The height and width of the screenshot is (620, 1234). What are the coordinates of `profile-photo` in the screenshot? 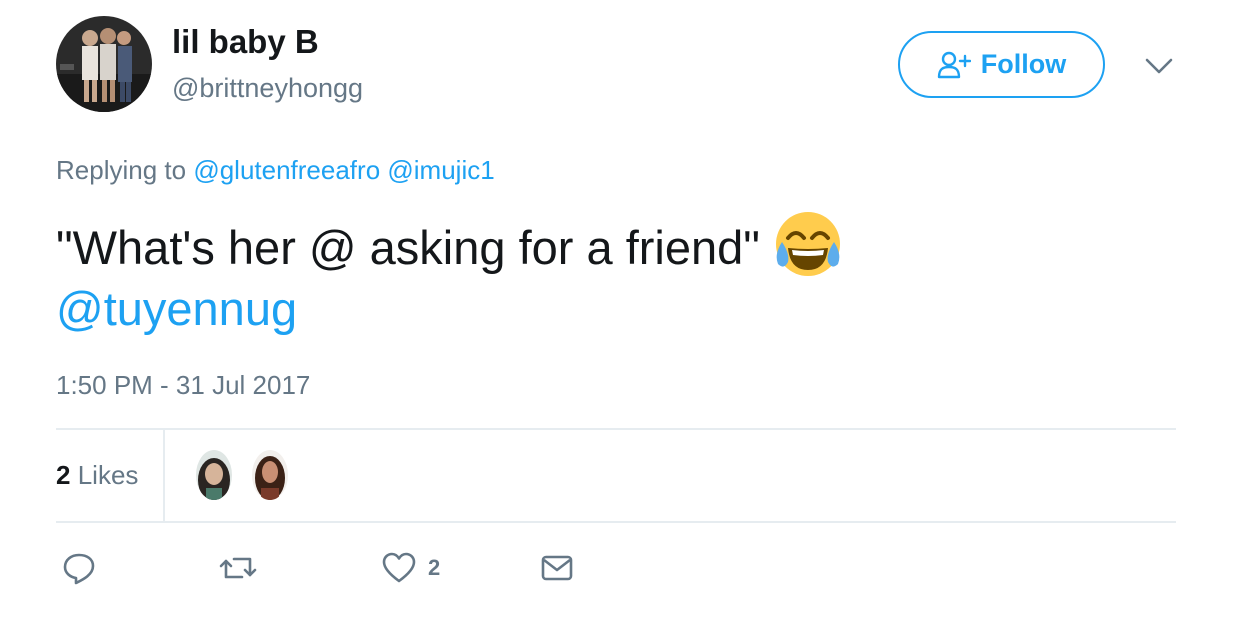 It's located at (104, 64).